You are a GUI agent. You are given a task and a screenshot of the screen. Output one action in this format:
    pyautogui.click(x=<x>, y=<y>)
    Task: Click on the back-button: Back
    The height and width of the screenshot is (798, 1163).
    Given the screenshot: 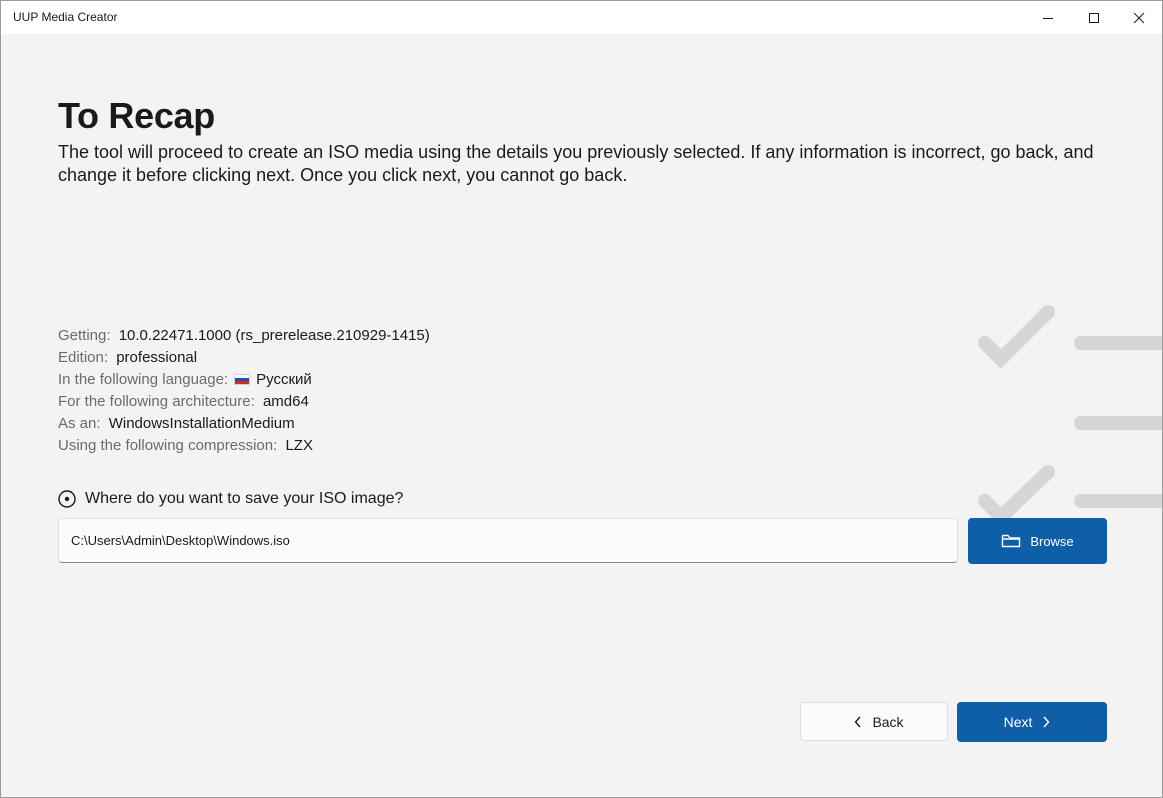 What is the action you would take?
    pyautogui.click(x=874, y=721)
    